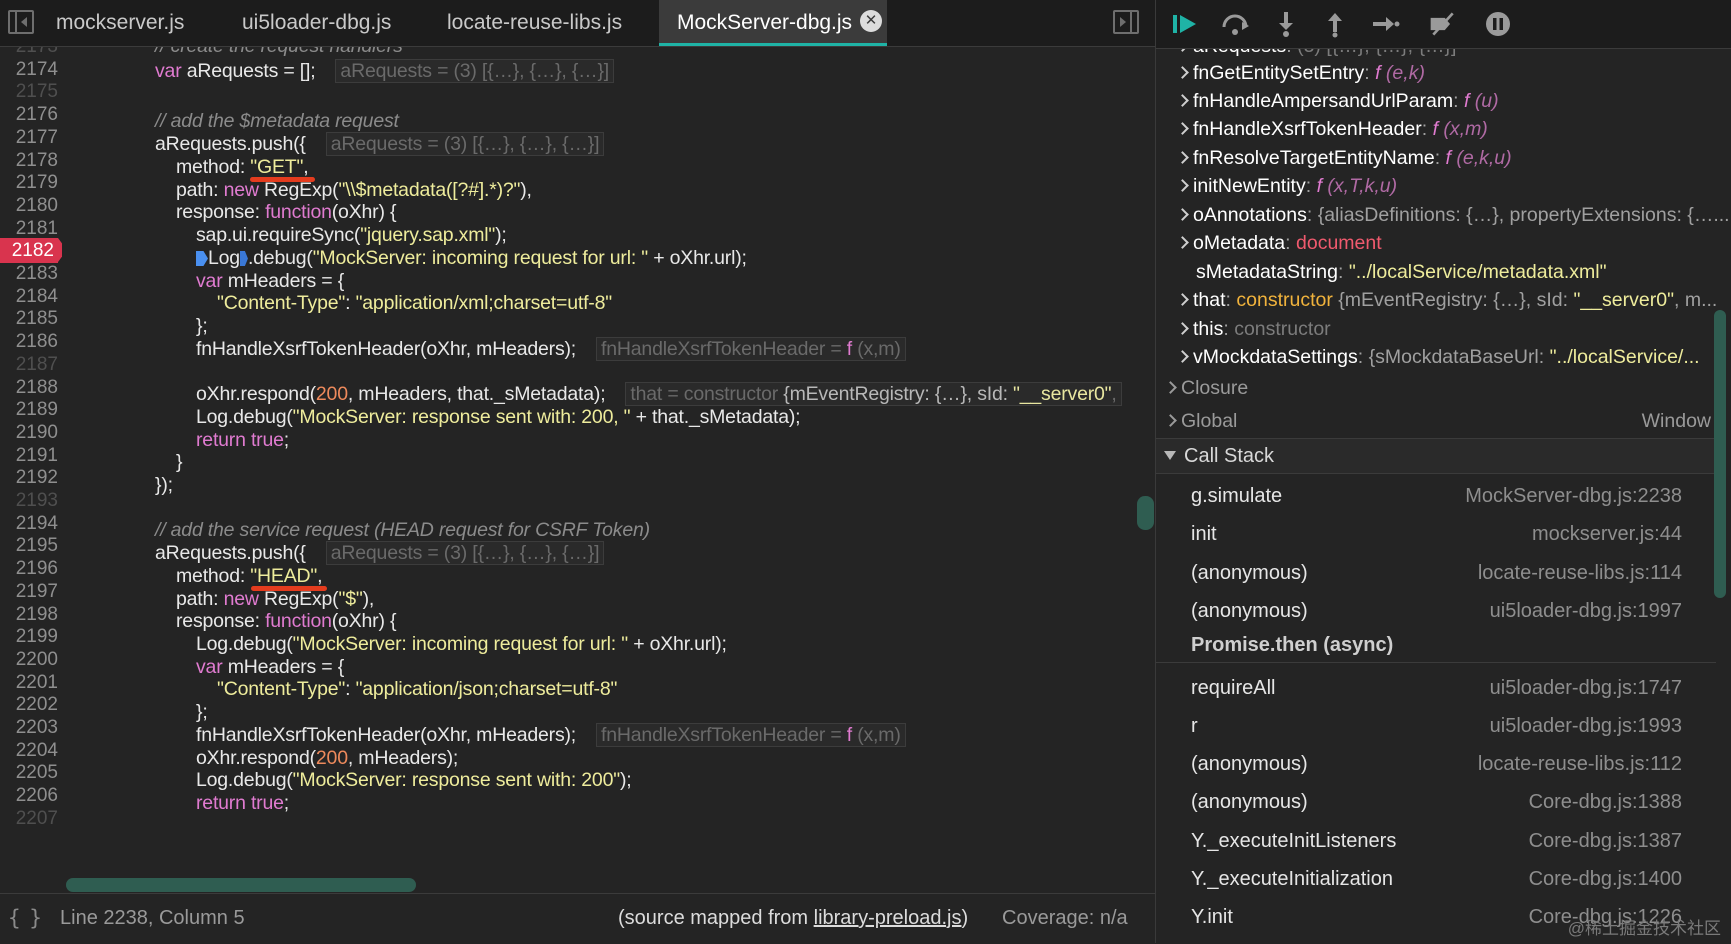  I want to click on line-number: 2174, so click(31, 69).